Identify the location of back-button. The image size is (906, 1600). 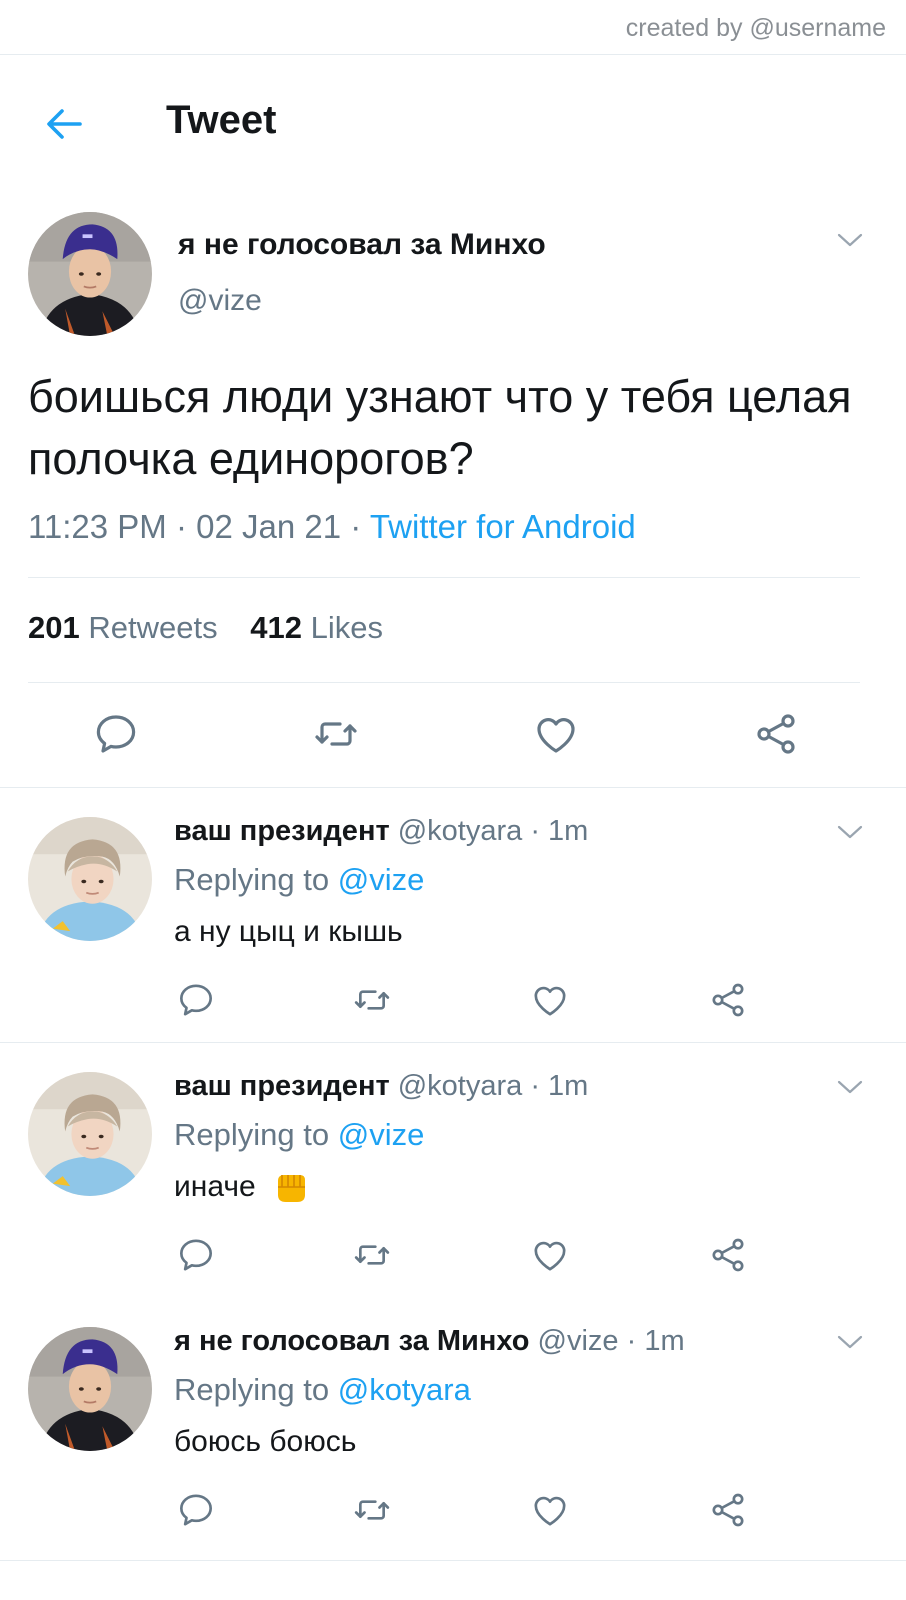
(64, 124).